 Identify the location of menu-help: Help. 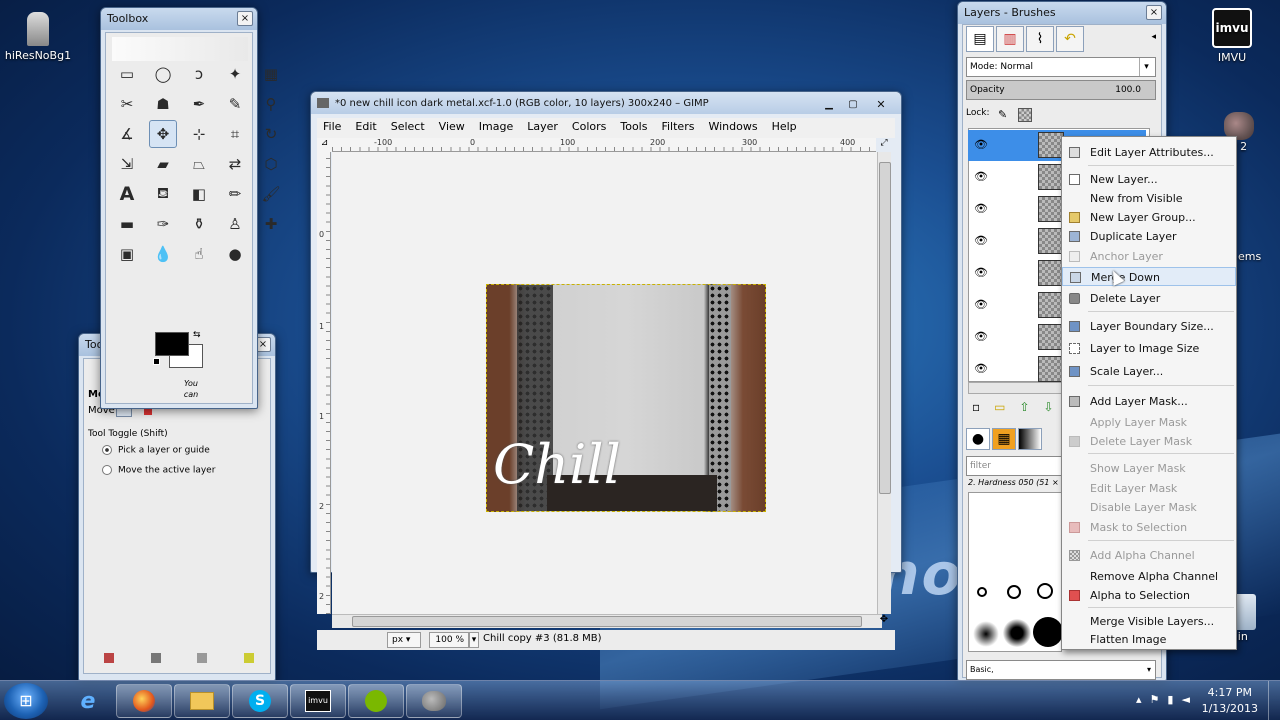
(784, 128).